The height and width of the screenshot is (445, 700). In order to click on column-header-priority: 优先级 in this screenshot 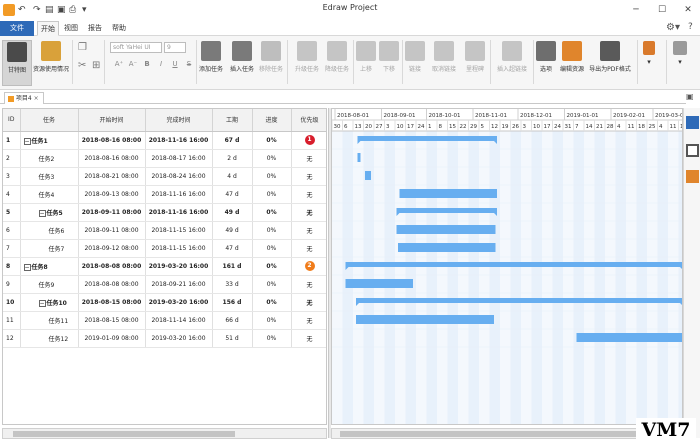, I will do `click(308, 120)`.